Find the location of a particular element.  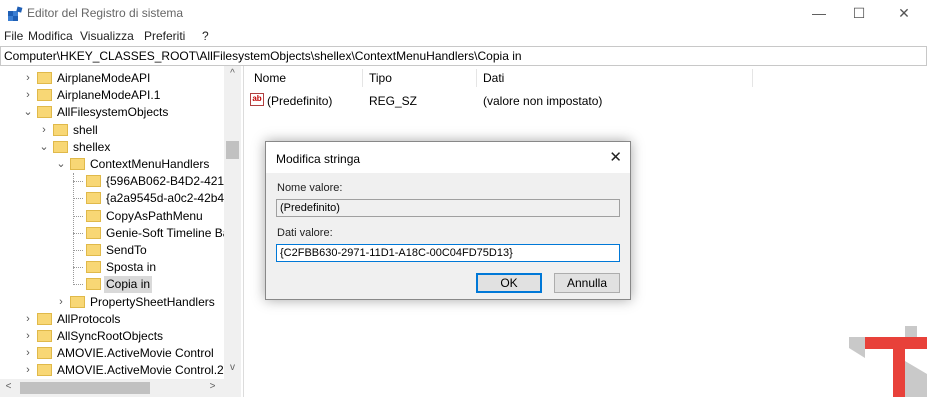

tree-item: › AMOVIE.ActiveMovie Control is located at coordinates (112, 353).